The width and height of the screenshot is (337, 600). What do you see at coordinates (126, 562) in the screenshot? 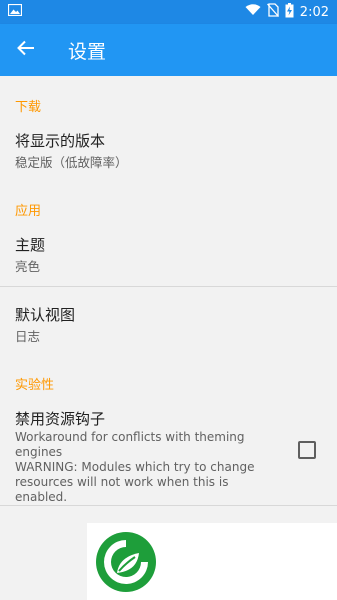
I see `leaf-logo-icon` at bounding box center [126, 562].